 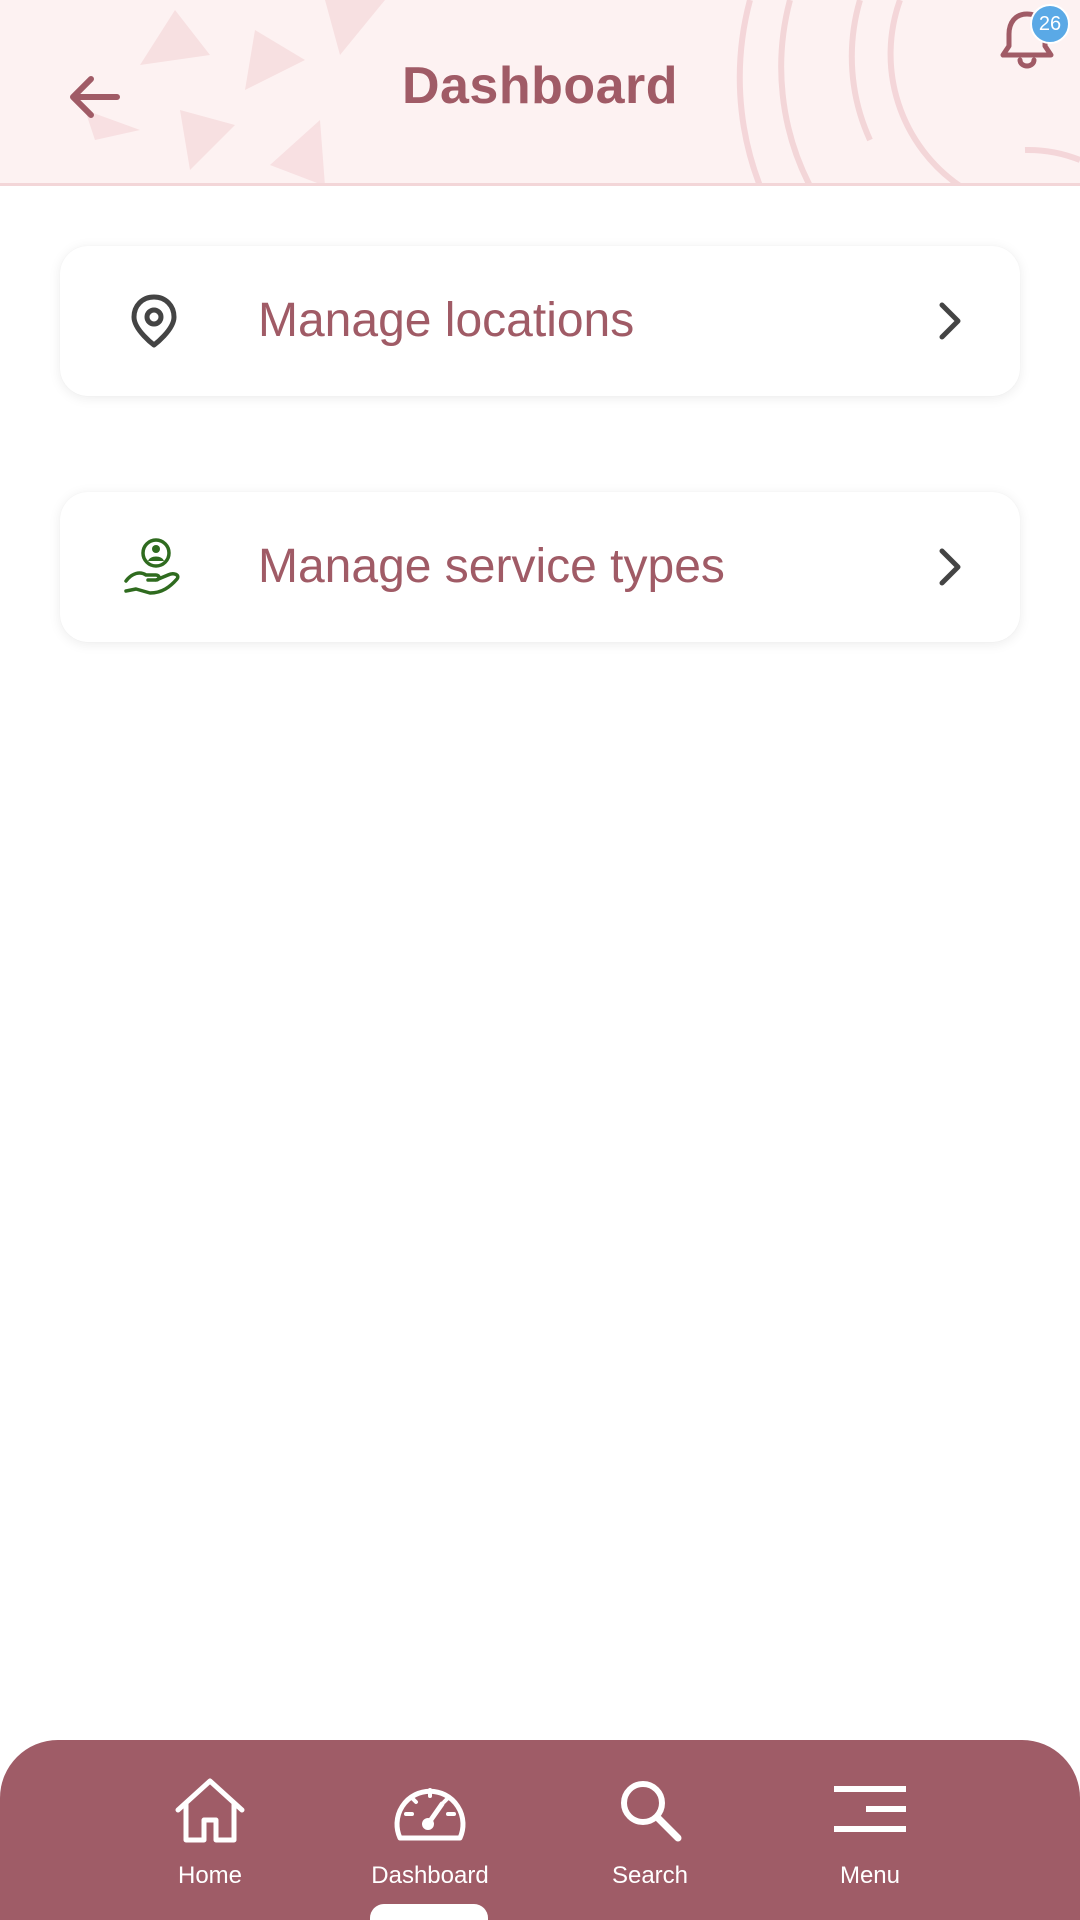 What do you see at coordinates (650, 1875) in the screenshot?
I see `nav-search-label: Search` at bounding box center [650, 1875].